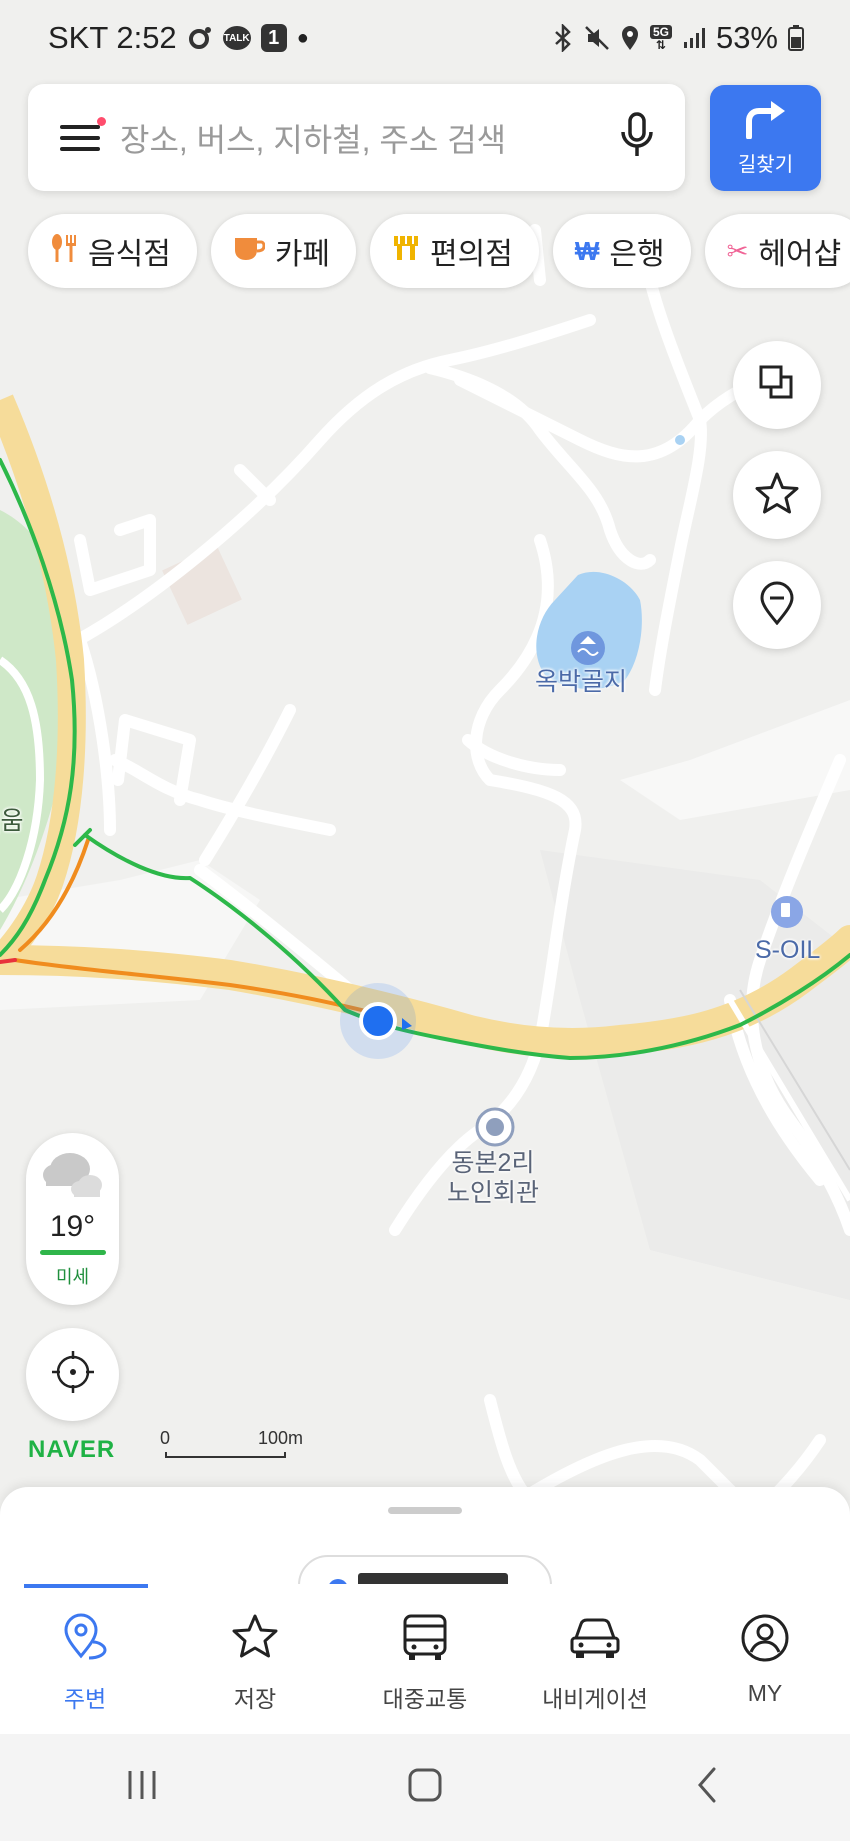 The image size is (850, 1841). Describe the element at coordinates (678, 38) in the screenshot. I see `status-right: 5G ⇅ 53%` at that location.